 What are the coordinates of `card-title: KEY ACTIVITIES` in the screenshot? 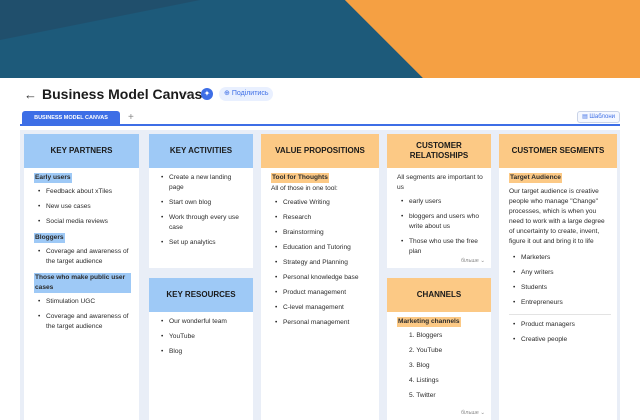 It's located at (201, 151).